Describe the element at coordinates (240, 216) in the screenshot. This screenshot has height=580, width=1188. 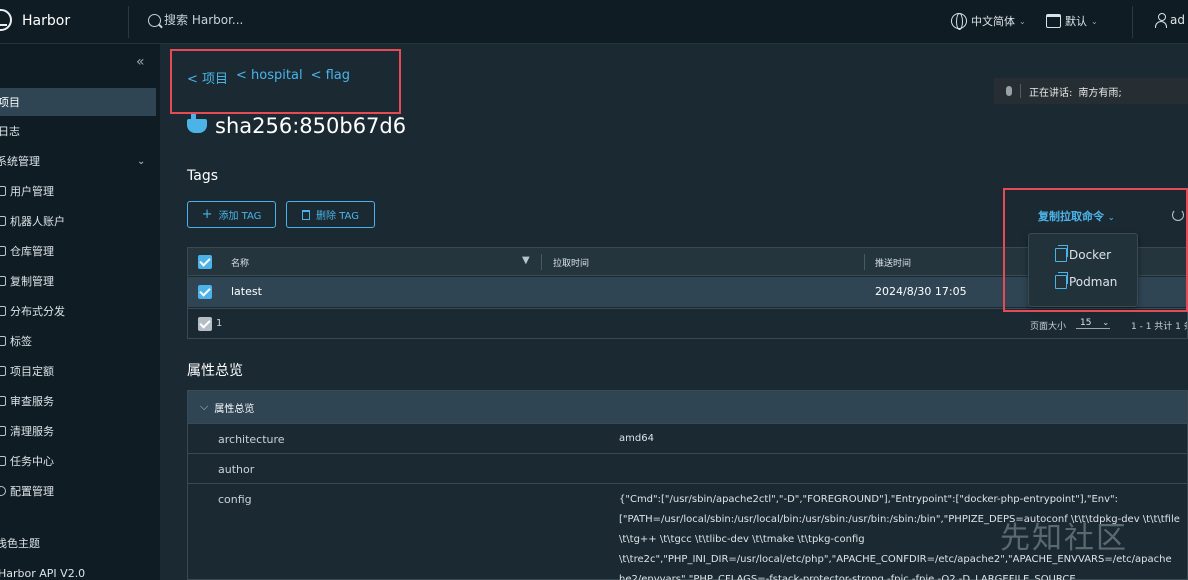
I see `add-tag-label: 添加 TAG` at that location.